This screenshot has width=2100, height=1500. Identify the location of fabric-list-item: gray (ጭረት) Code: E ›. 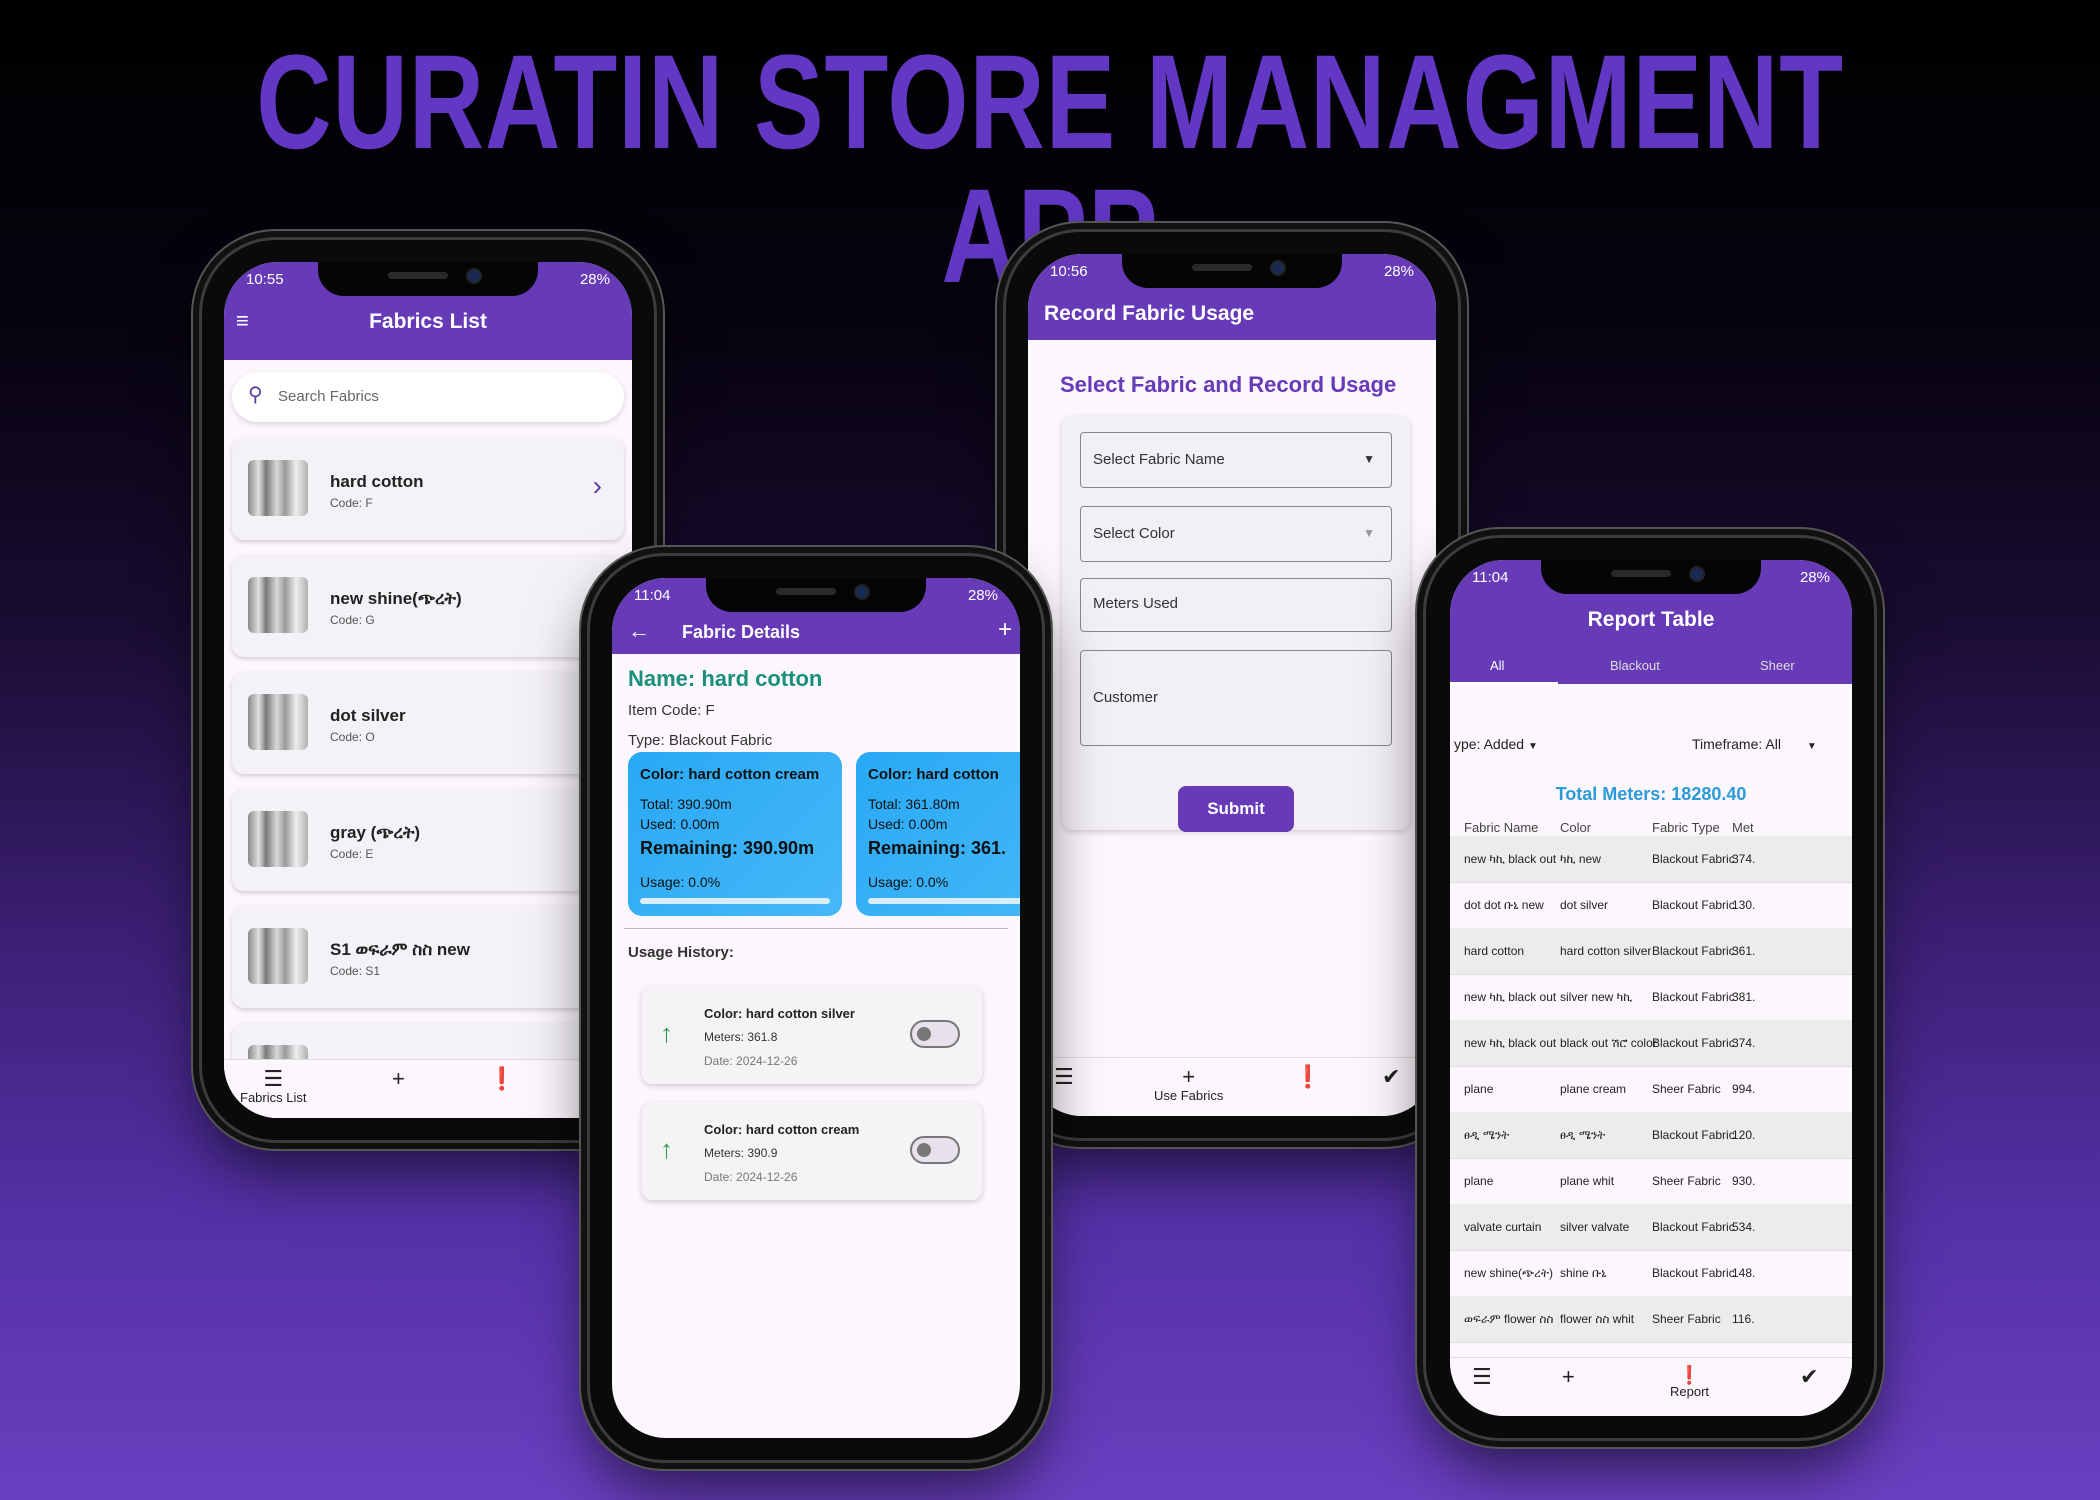
(428, 840).